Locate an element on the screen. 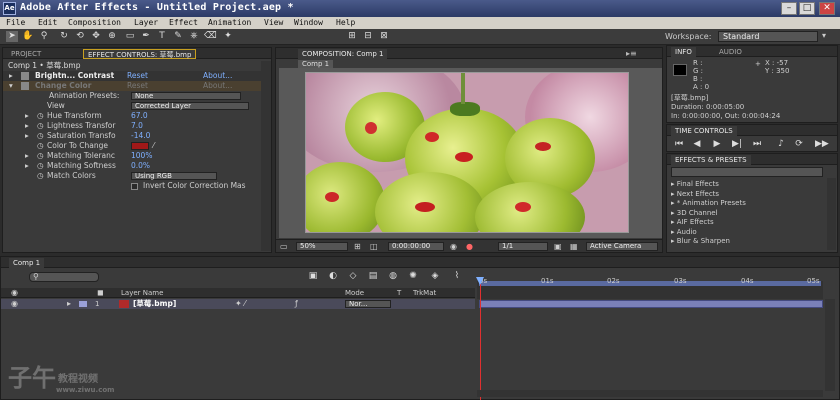 Image resolution: width=840 pixels, height=400 pixels. mask-tool-icon: ▭ is located at coordinates (130, 36).